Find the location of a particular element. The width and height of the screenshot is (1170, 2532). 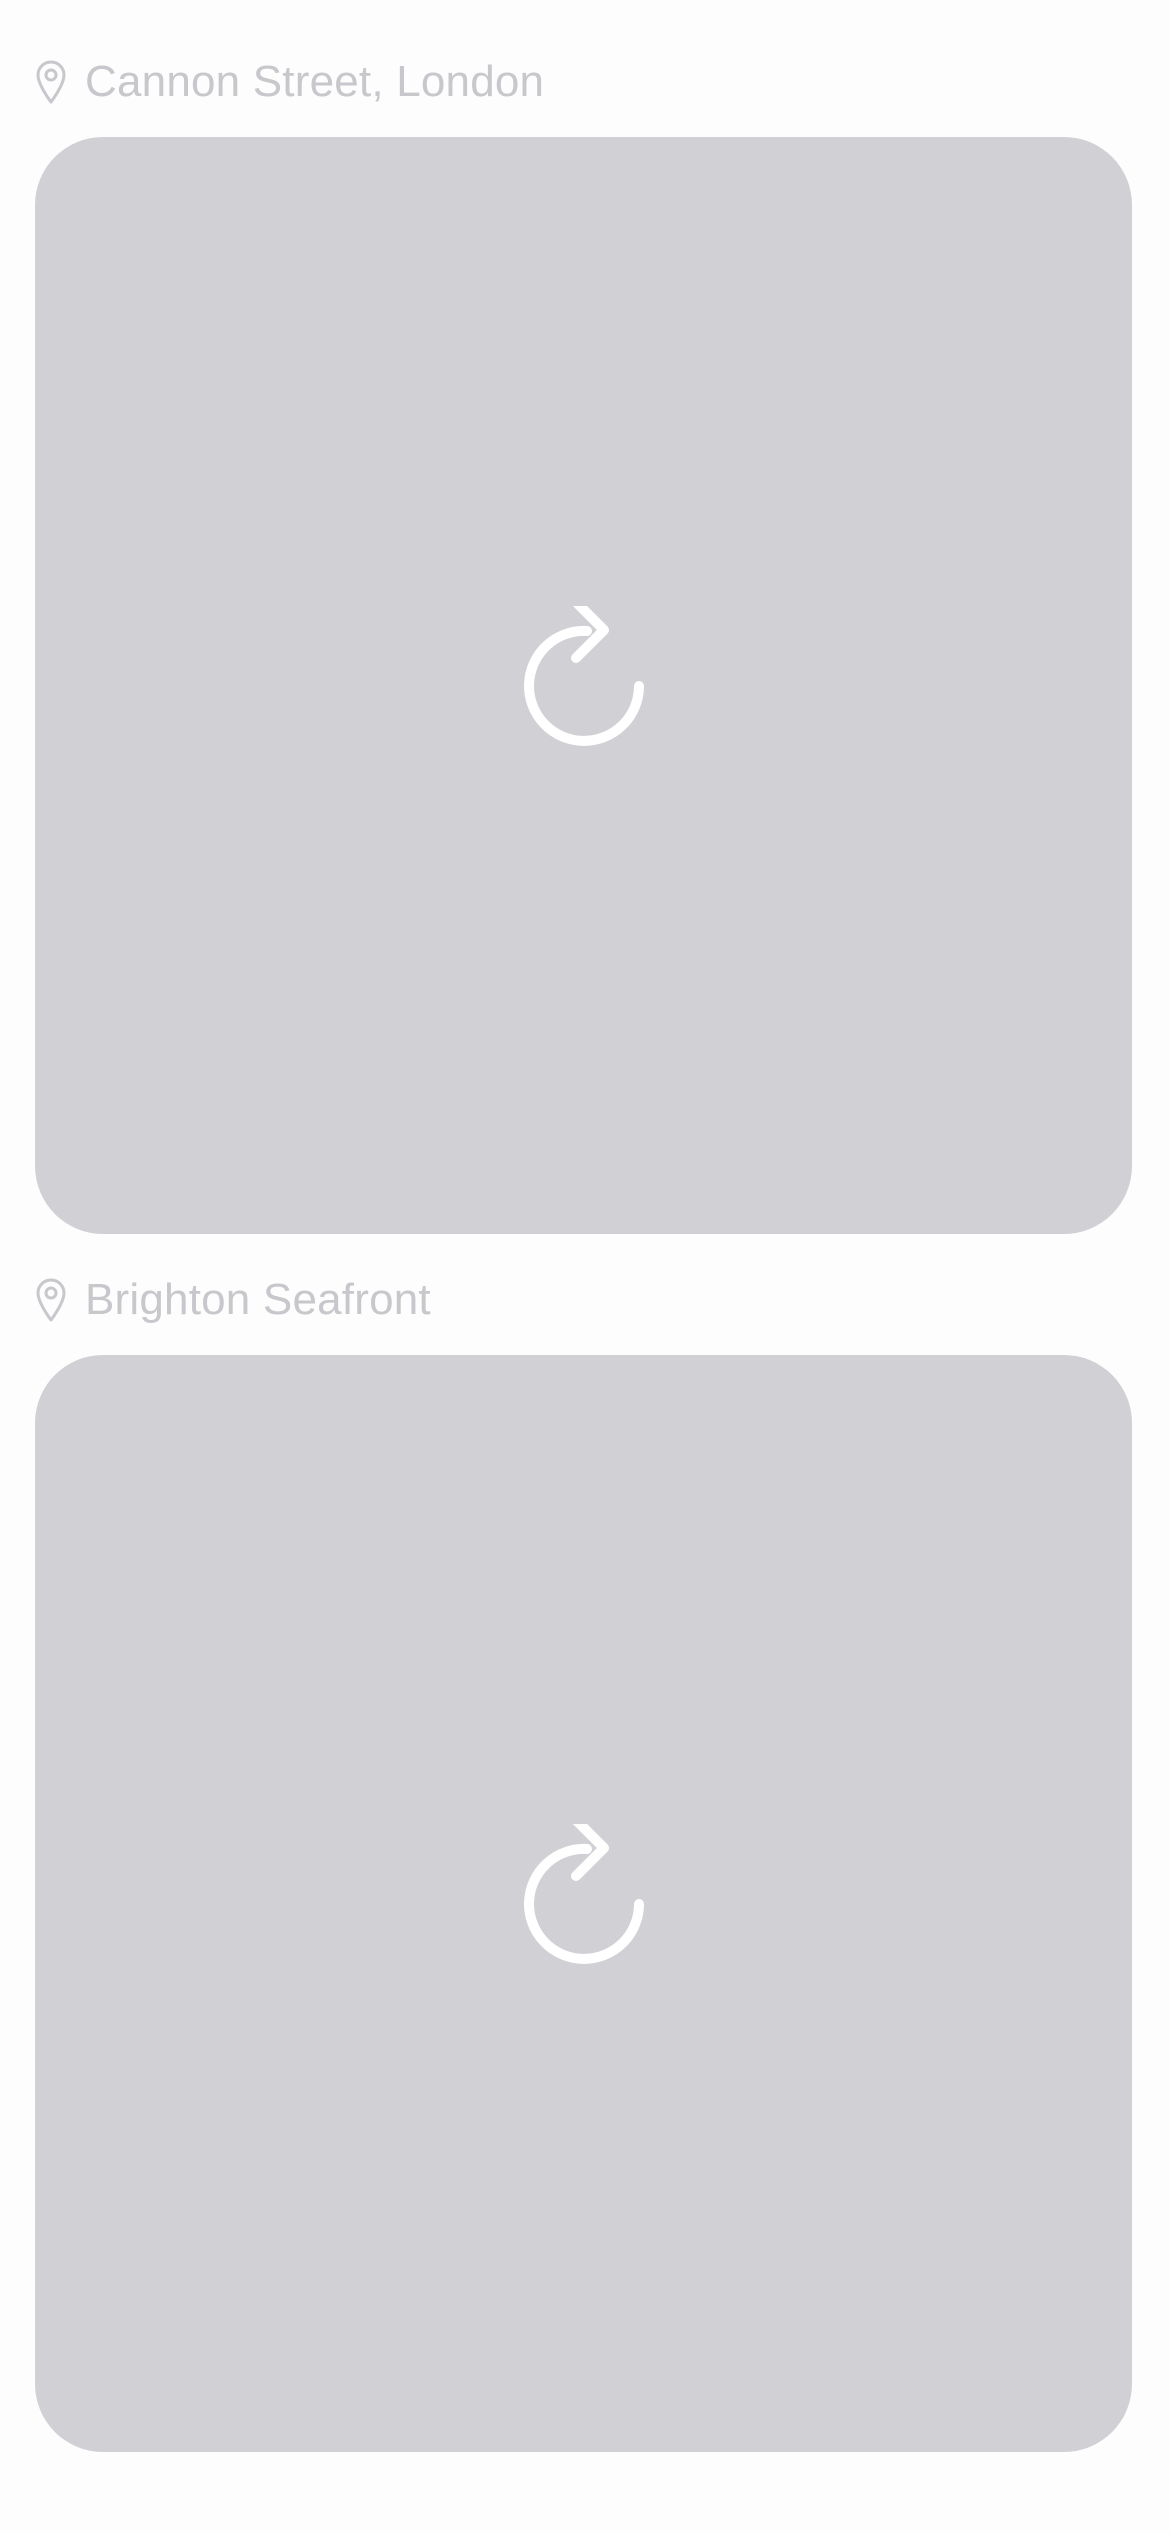

location-header: Cannon Street, London is located at coordinates (289, 82).